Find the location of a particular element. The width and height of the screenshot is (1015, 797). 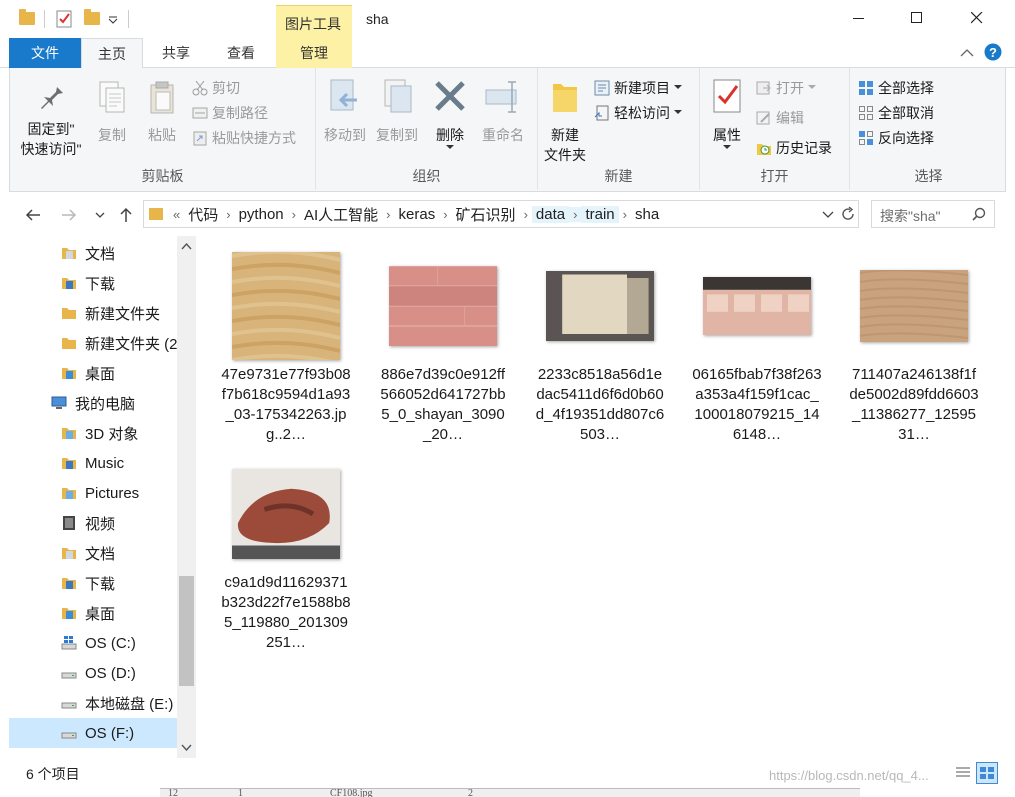

scroll-up-icon is located at coordinates (186, 246).